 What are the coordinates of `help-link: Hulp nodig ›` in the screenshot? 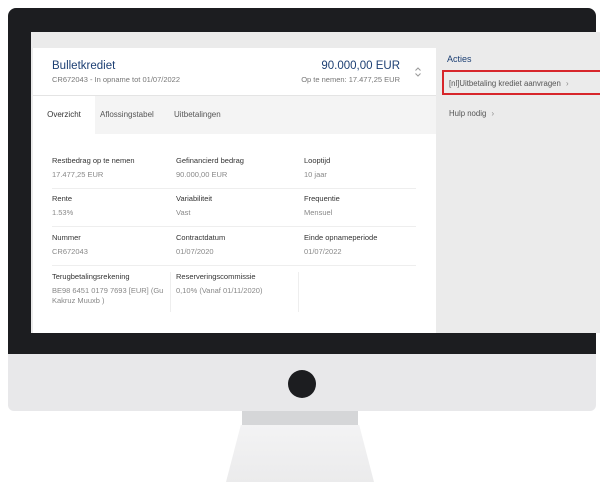 It's located at (471, 113).